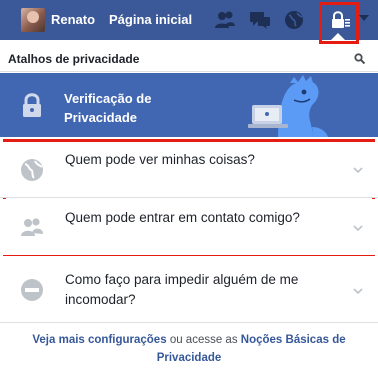 The height and width of the screenshot is (369, 378). What do you see at coordinates (182, 217) in the screenshot?
I see `who-can-contact-label: Quem pode entrar em contato comigo?` at bounding box center [182, 217].